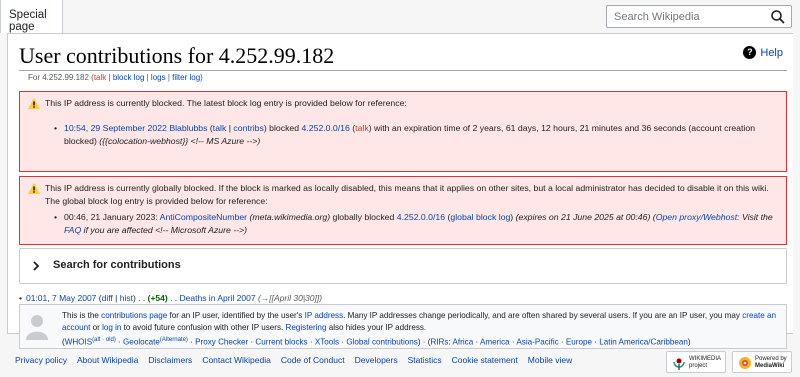 The image size is (800, 377). I want to click on global-block-site: (meta.wikimedia.org), so click(290, 217).